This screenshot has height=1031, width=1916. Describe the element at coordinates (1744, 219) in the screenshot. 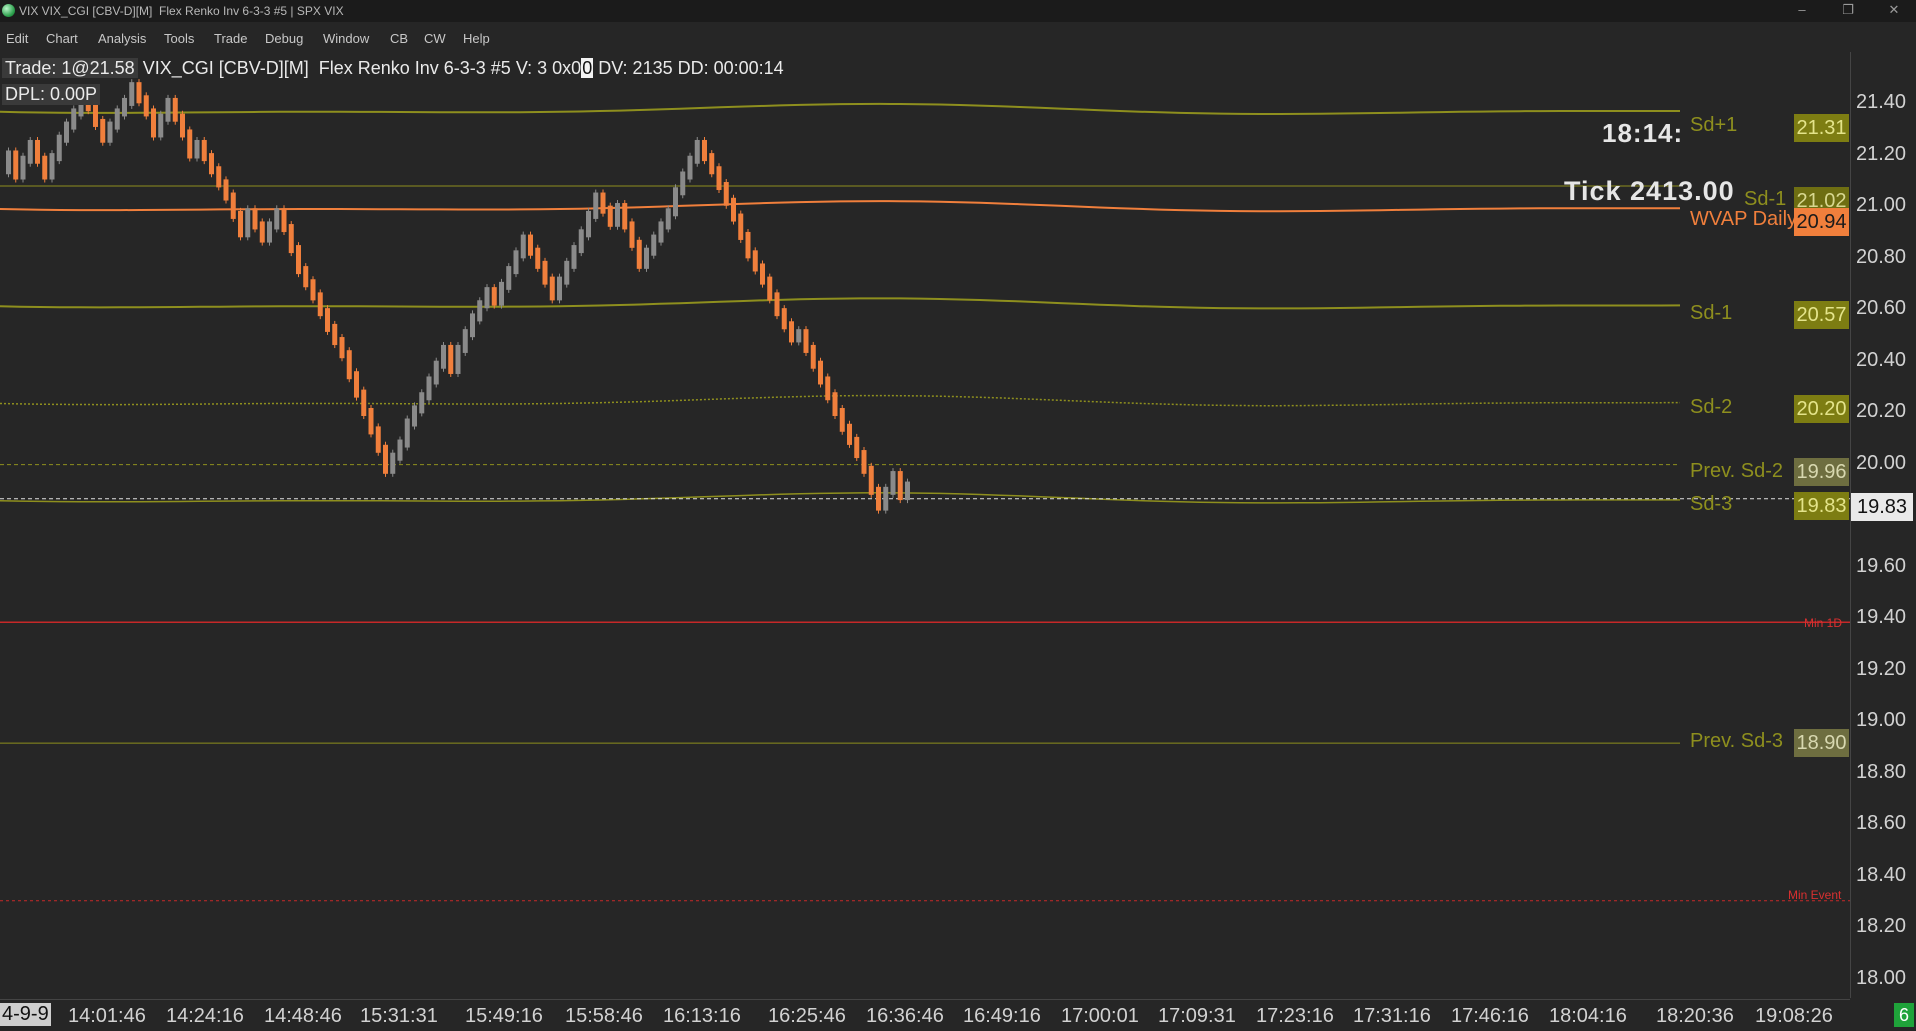

I see `level-label-wvap: WVAP Daily` at that location.